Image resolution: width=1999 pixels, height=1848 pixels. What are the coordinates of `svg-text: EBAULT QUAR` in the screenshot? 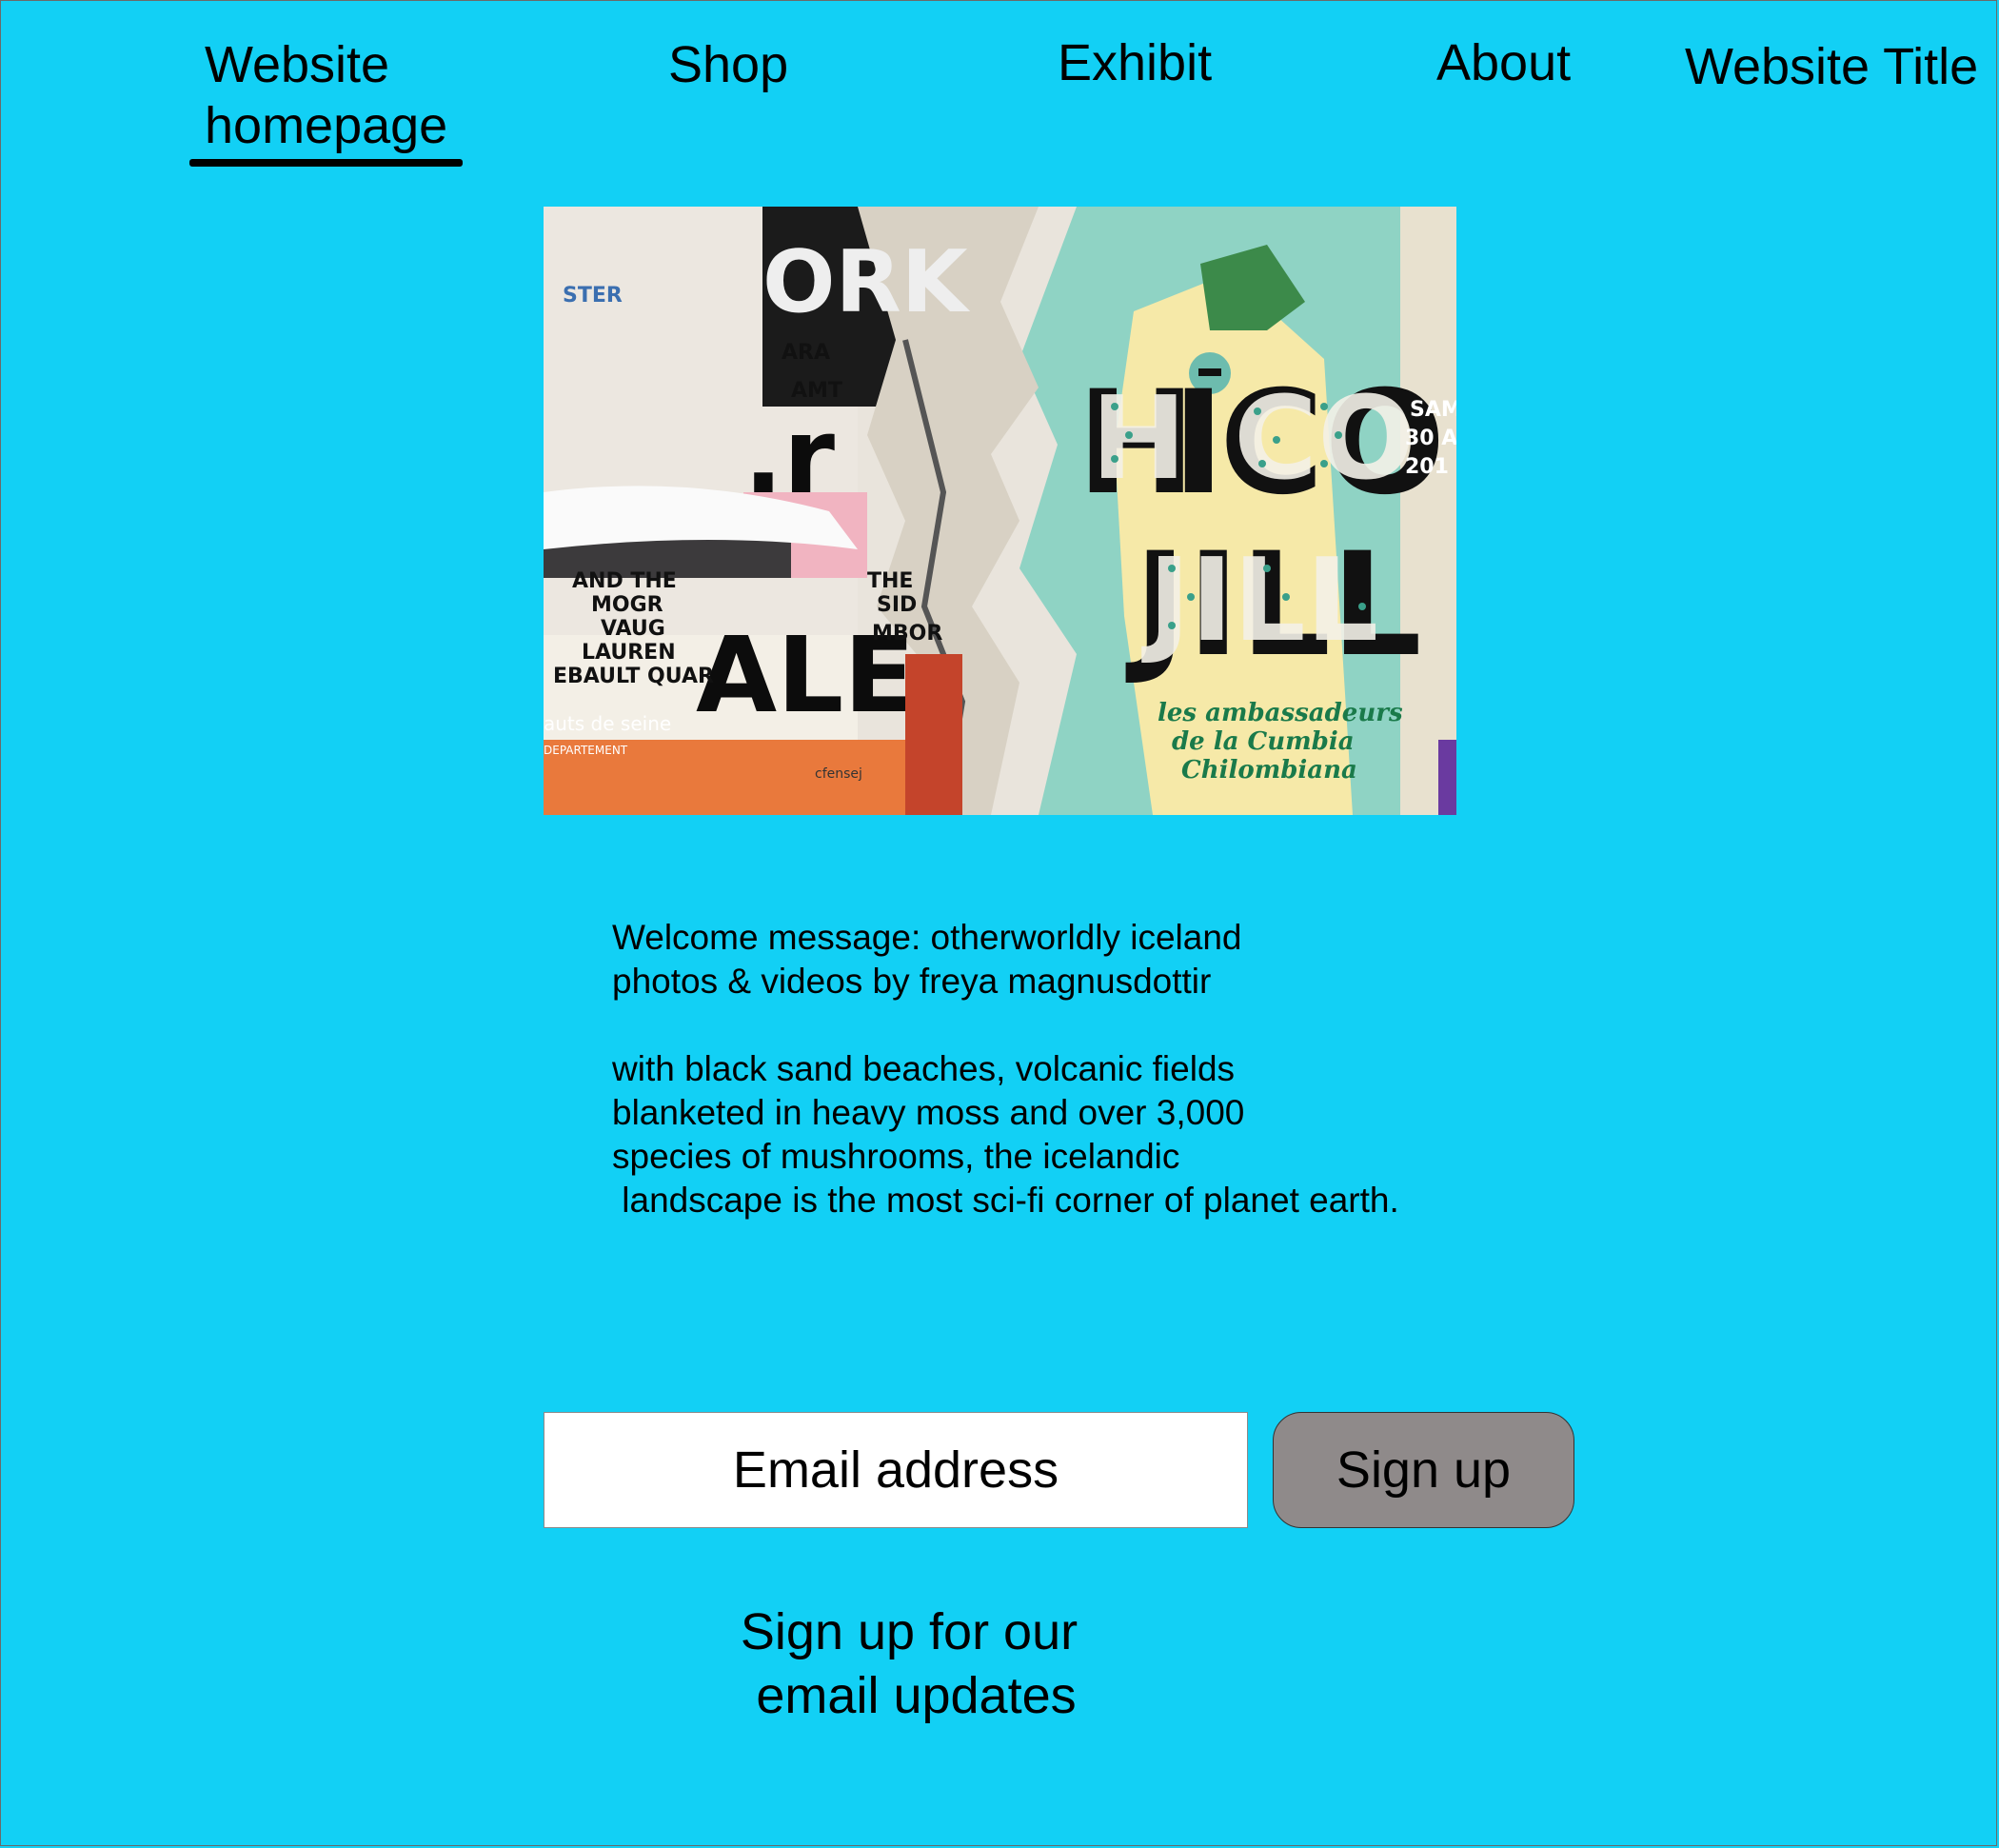 It's located at (634, 676).